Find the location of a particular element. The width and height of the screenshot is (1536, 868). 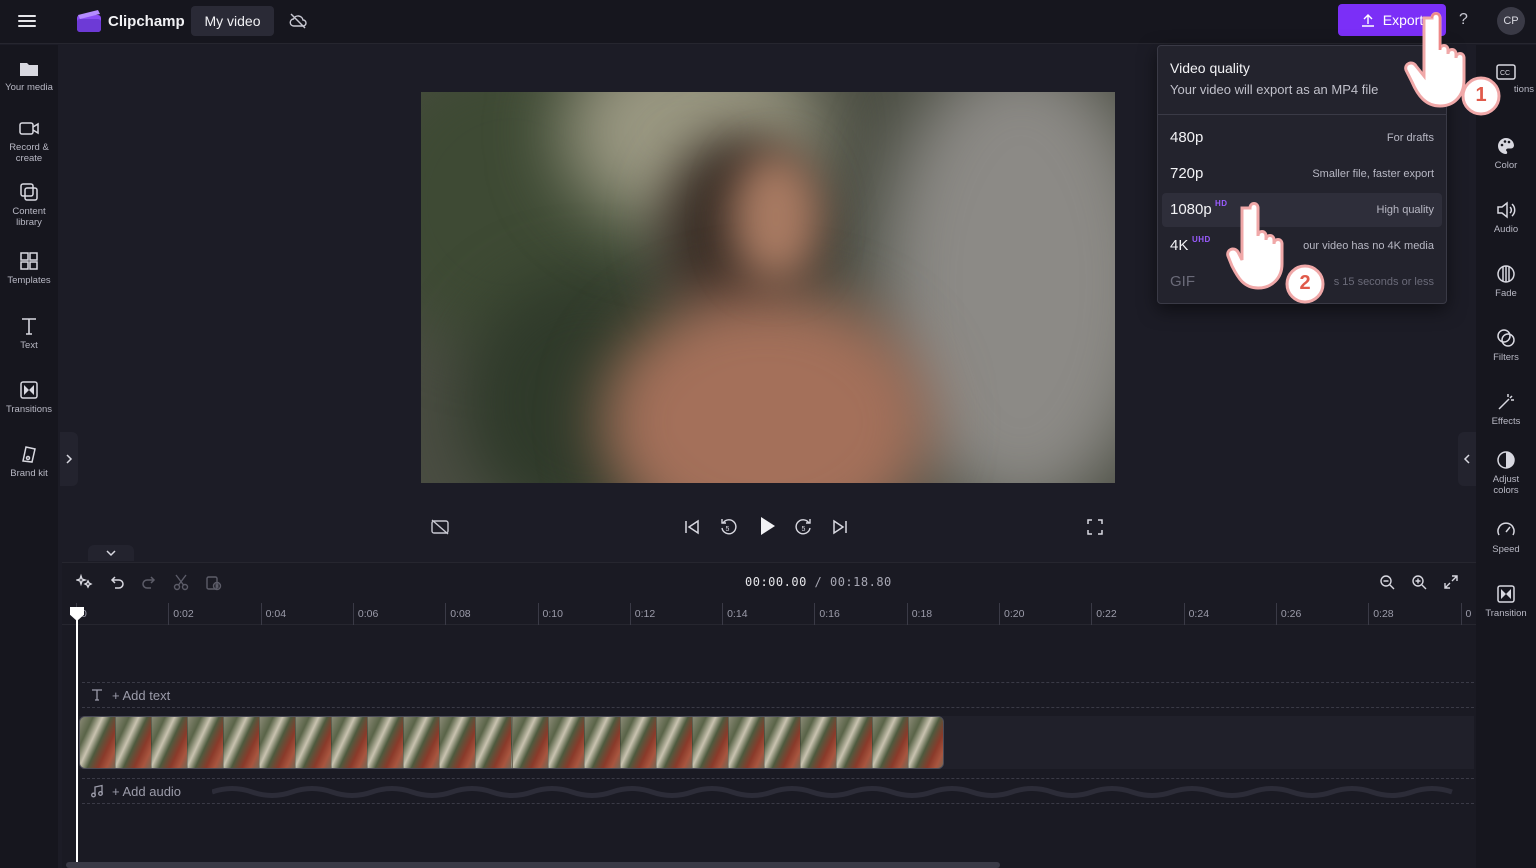

ruler-tick-label: 0:22 is located at coordinates (1106, 614).